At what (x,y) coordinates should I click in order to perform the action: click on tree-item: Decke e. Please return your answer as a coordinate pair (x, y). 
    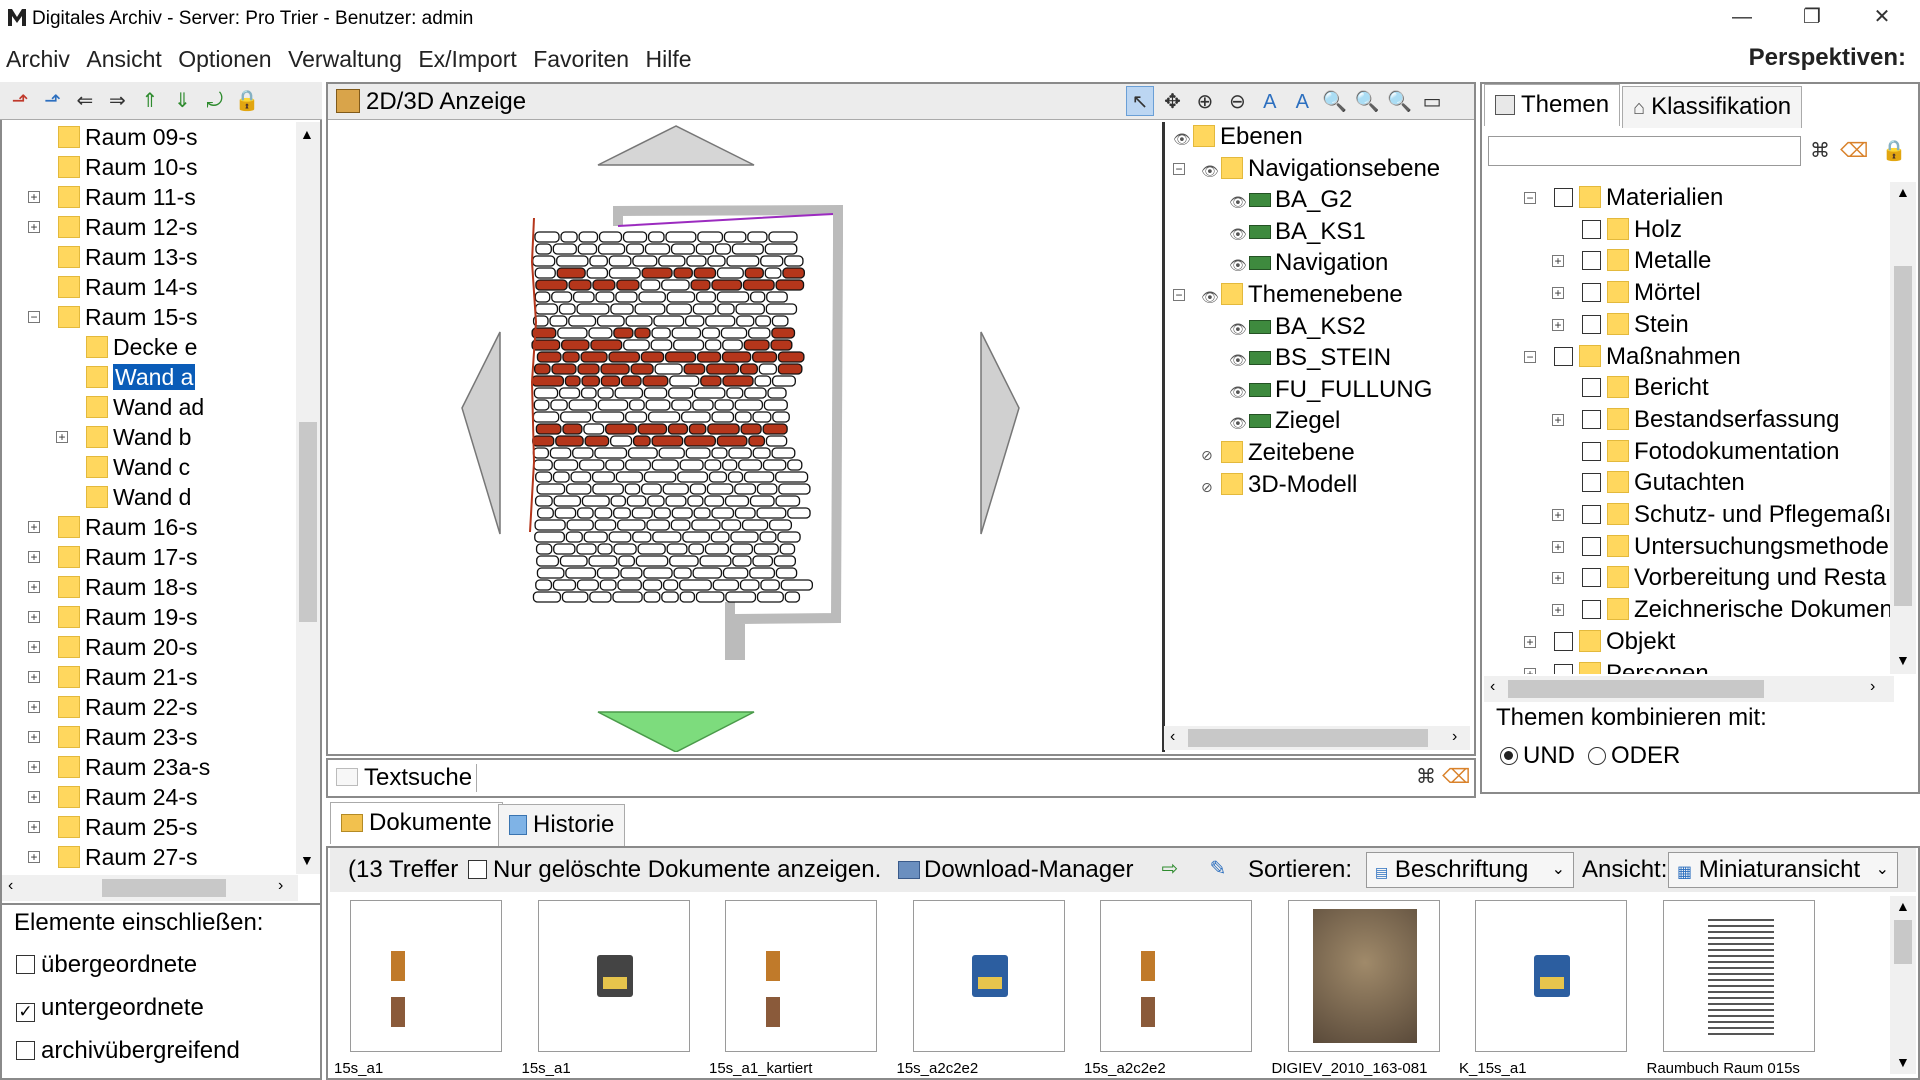
    Looking at the image, I should click on (141, 347).